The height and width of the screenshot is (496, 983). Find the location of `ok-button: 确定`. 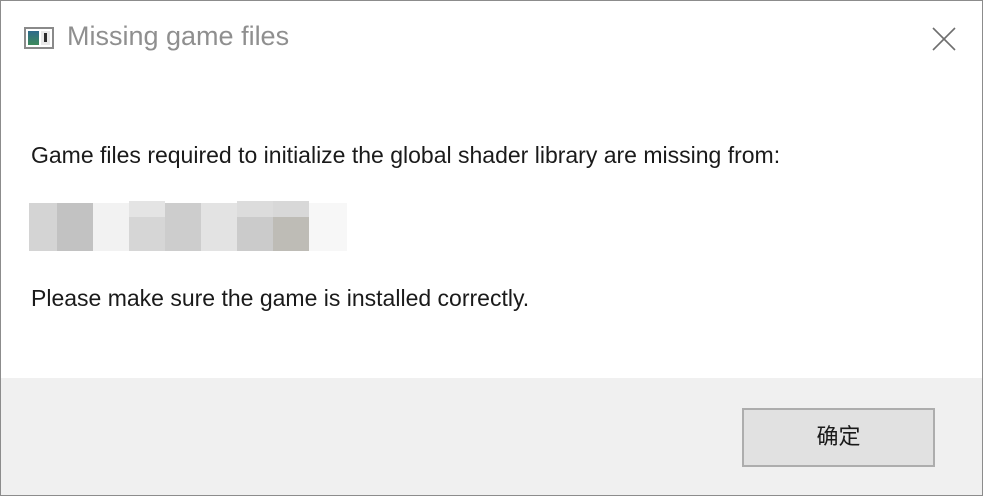

ok-button: 确定 is located at coordinates (838, 437).